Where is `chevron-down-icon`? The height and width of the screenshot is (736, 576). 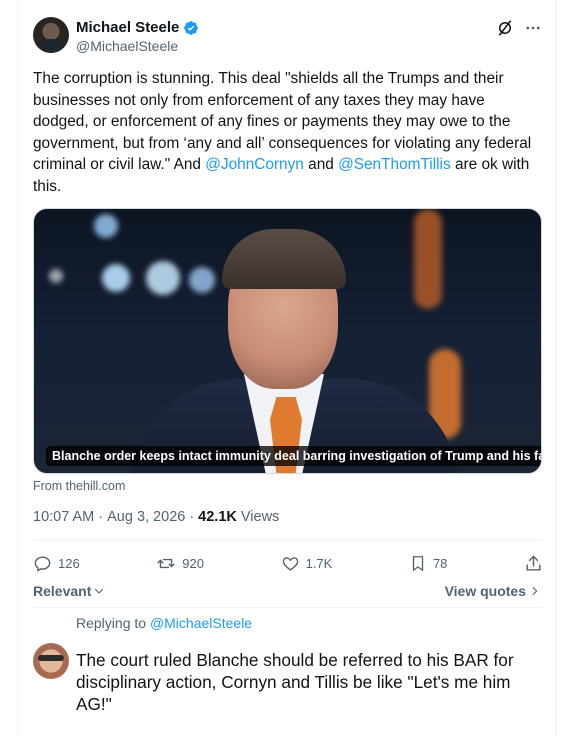 chevron-down-icon is located at coordinates (99, 591).